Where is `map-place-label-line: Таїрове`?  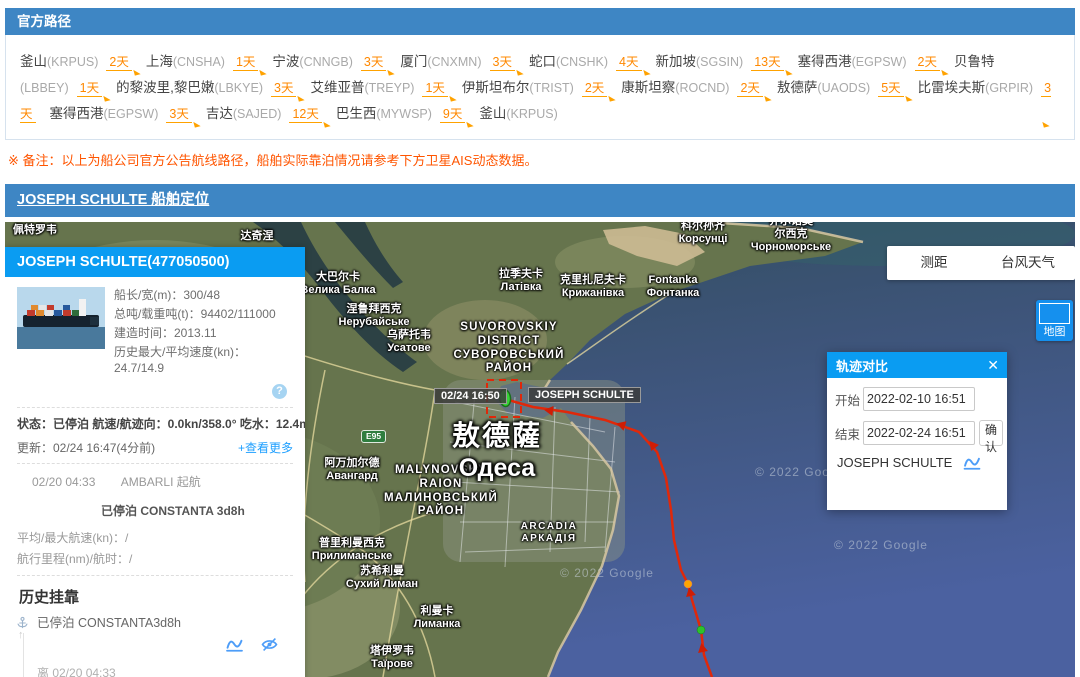
map-place-label-line: Таїрове is located at coordinates (392, 664).